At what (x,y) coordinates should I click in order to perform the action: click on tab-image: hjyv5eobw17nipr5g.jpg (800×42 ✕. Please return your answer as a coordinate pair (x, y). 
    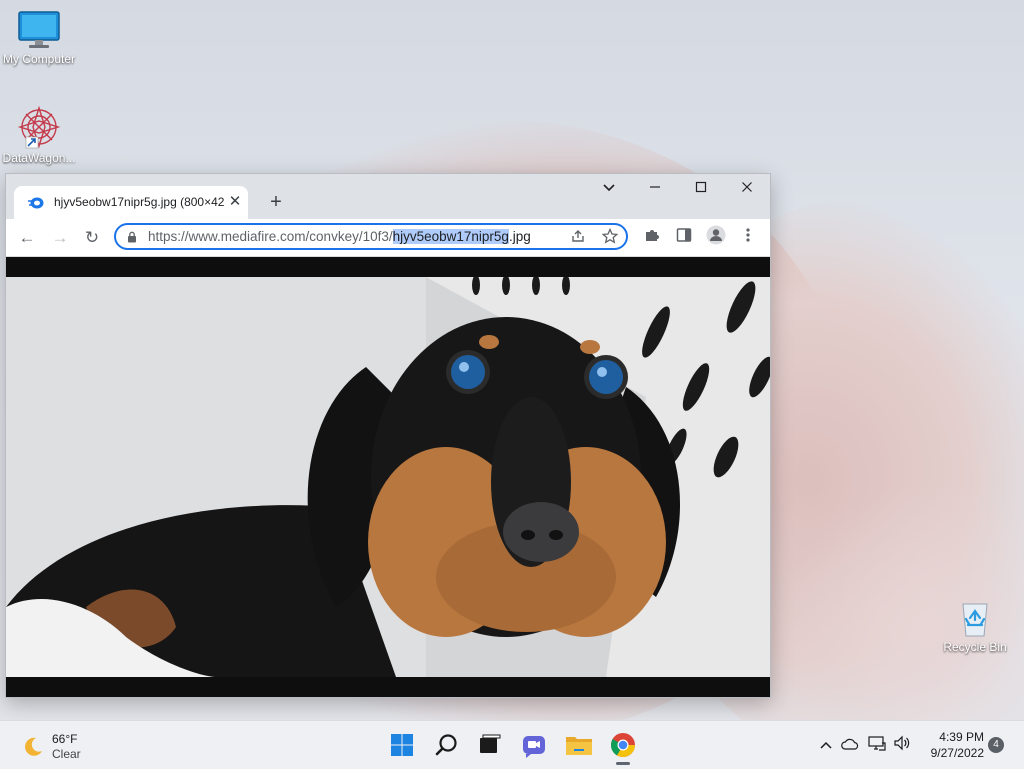
    Looking at the image, I should click on (131, 202).